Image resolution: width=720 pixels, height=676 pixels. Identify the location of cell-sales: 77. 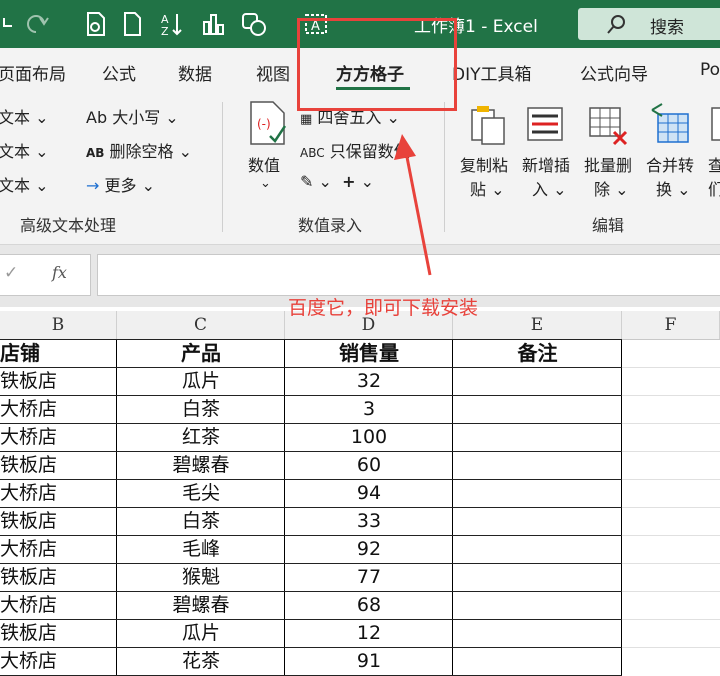
(369, 577).